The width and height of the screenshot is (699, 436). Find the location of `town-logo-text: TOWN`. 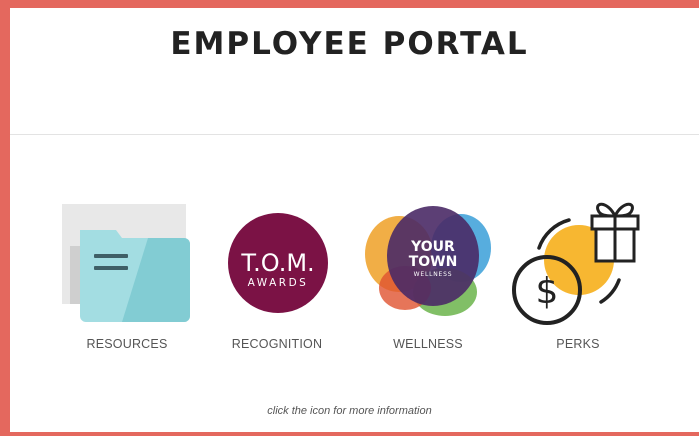

town-logo-text: TOWN is located at coordinates (433, 262).